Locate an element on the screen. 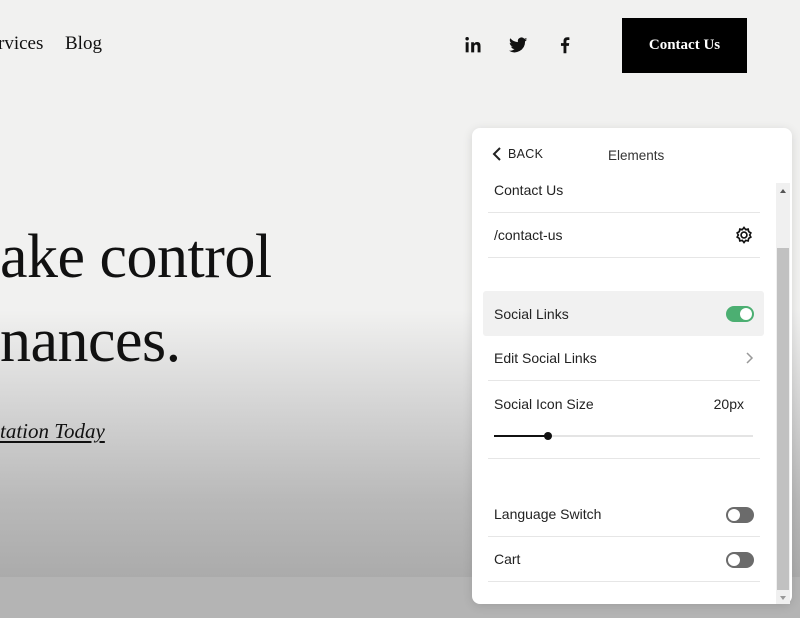 The width and height of the screenshot is (800, 618). edit-social-links-row: Edit Social Links is located at coordinates (624, 358).